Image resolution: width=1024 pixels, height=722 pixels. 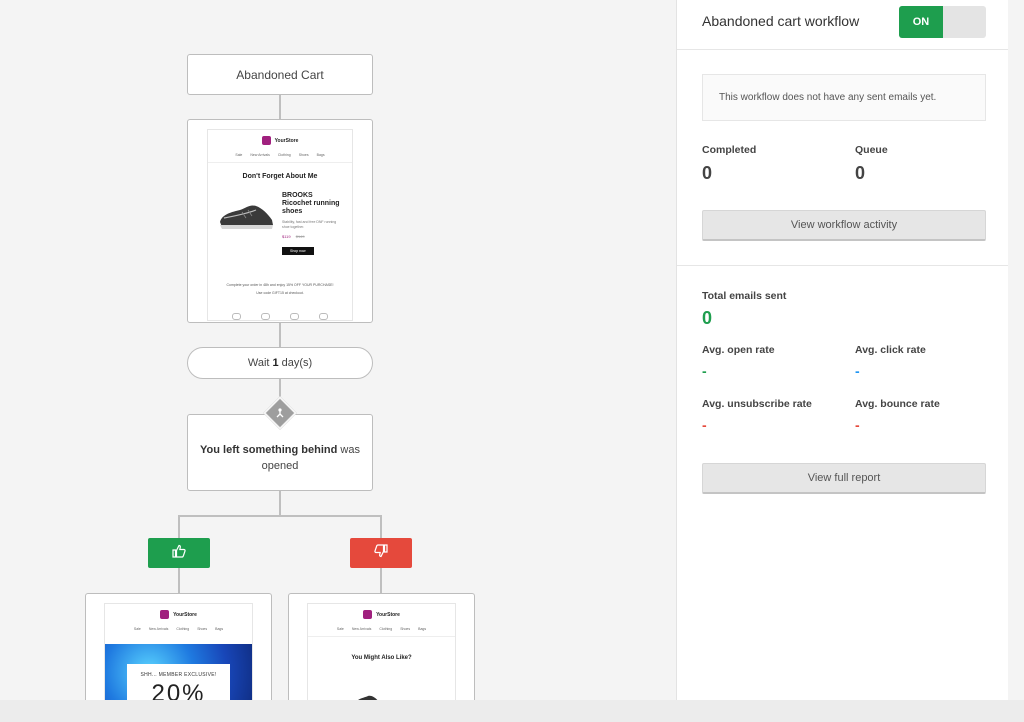 What do you see at coordinates (897, 404) in the screenshot?
I see `bounce-rate-label: Avg. bounce rate` at bounding box center [897, 404].